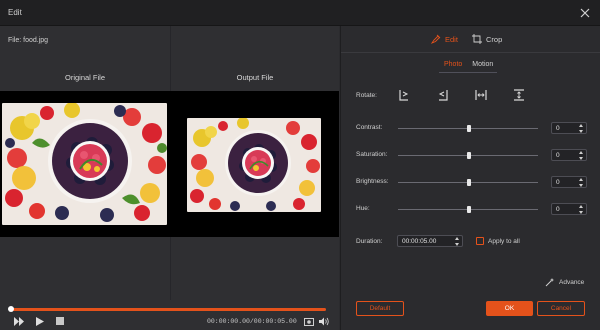 This screenshot has width=600, height=330. I want to click on saturation-label: Saturation:, so click(372, 154).